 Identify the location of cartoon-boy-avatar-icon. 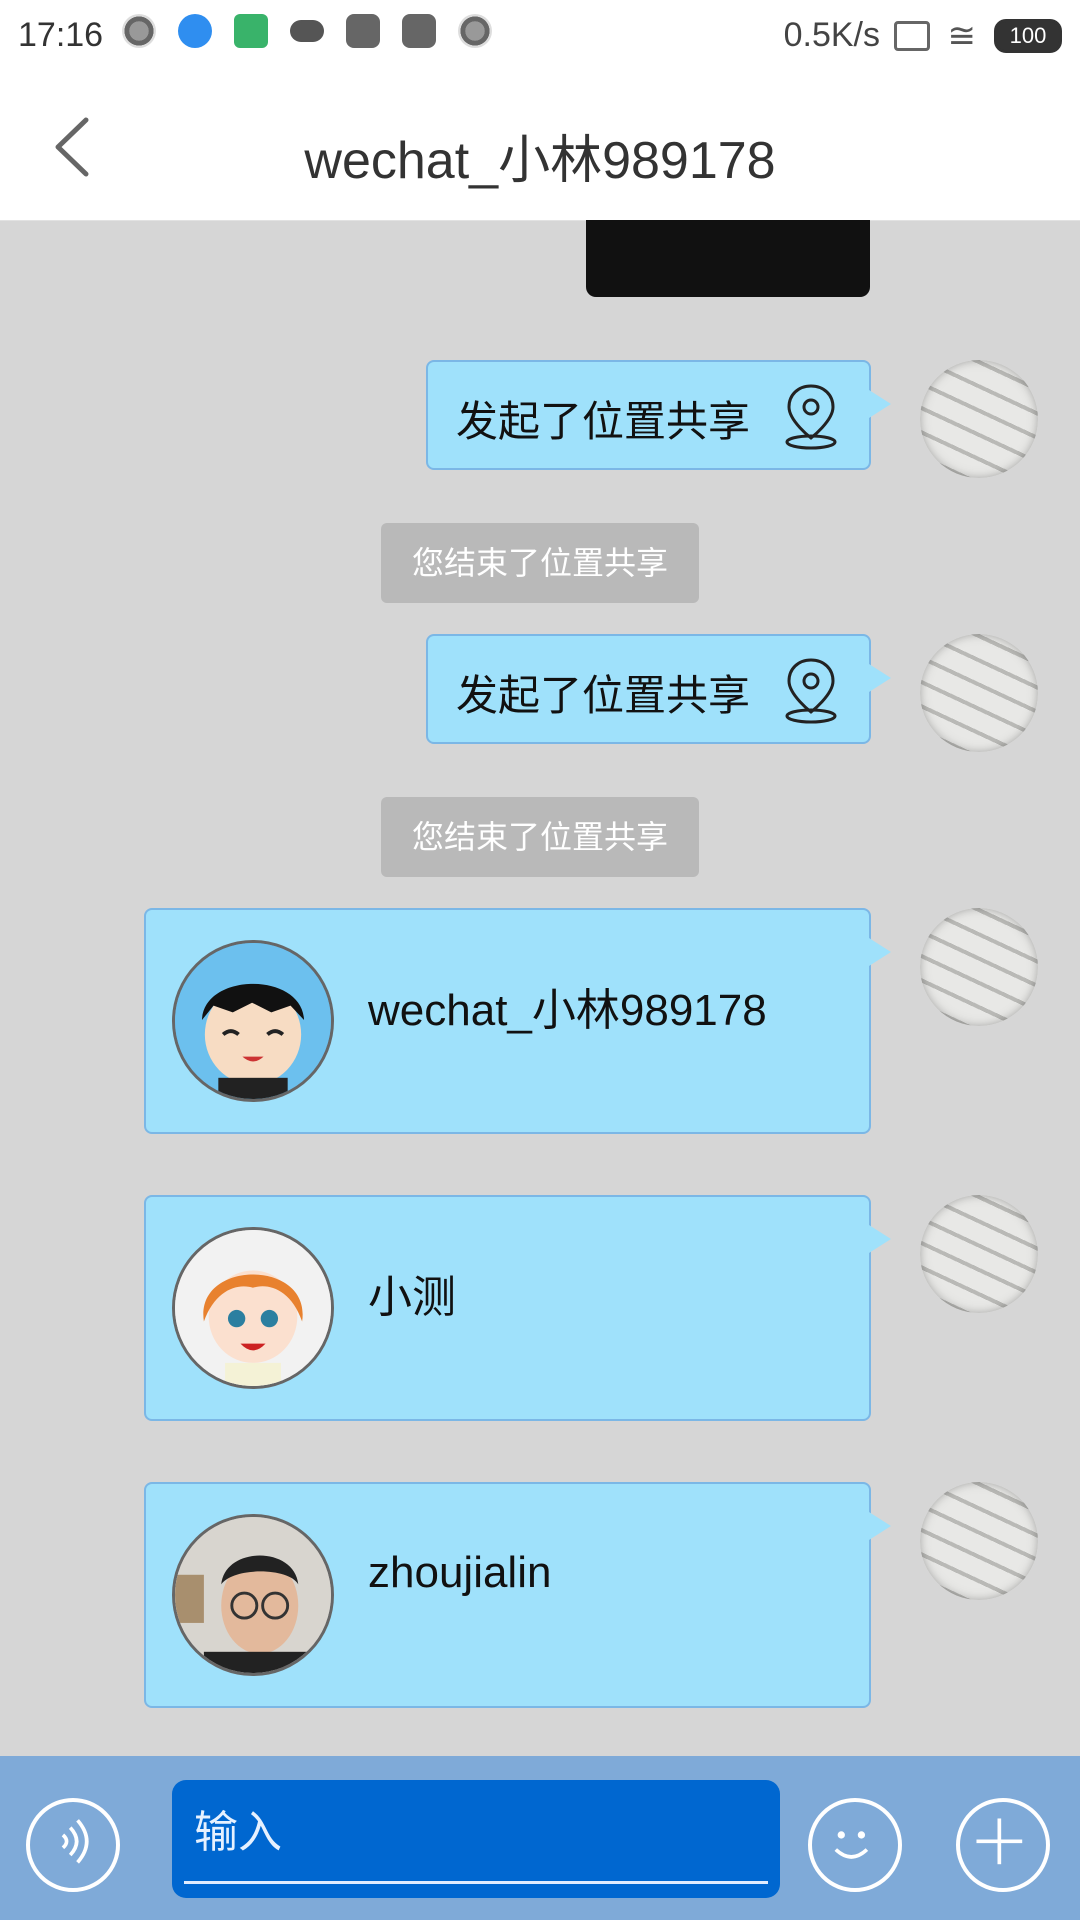
(253, 1021).